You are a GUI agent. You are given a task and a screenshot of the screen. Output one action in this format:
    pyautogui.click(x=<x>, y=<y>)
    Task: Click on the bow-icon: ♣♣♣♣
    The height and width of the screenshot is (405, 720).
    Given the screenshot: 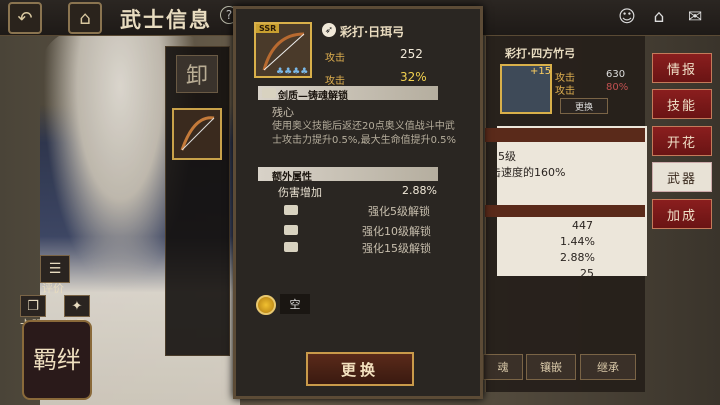 What is the action you would take?
    pyautogui.click(x=285, y=54)
    